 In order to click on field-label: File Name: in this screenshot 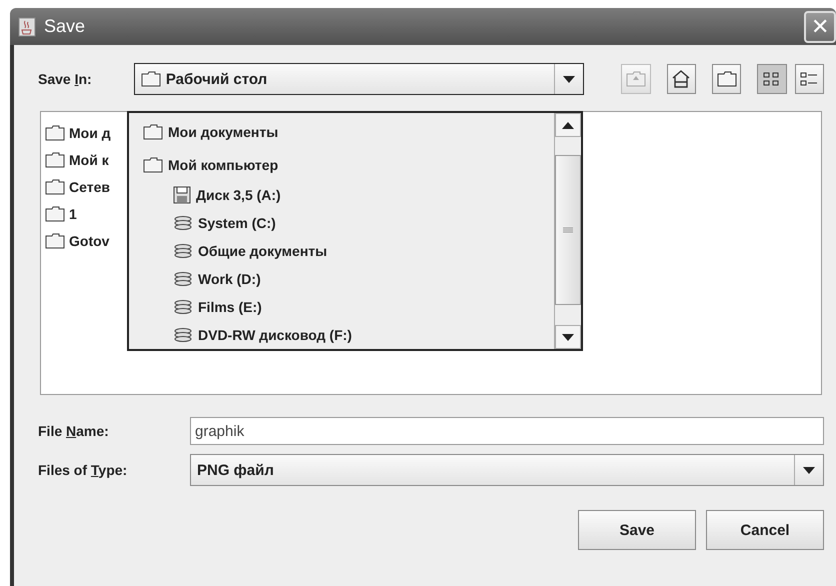, I will do `click(74, 431)`.